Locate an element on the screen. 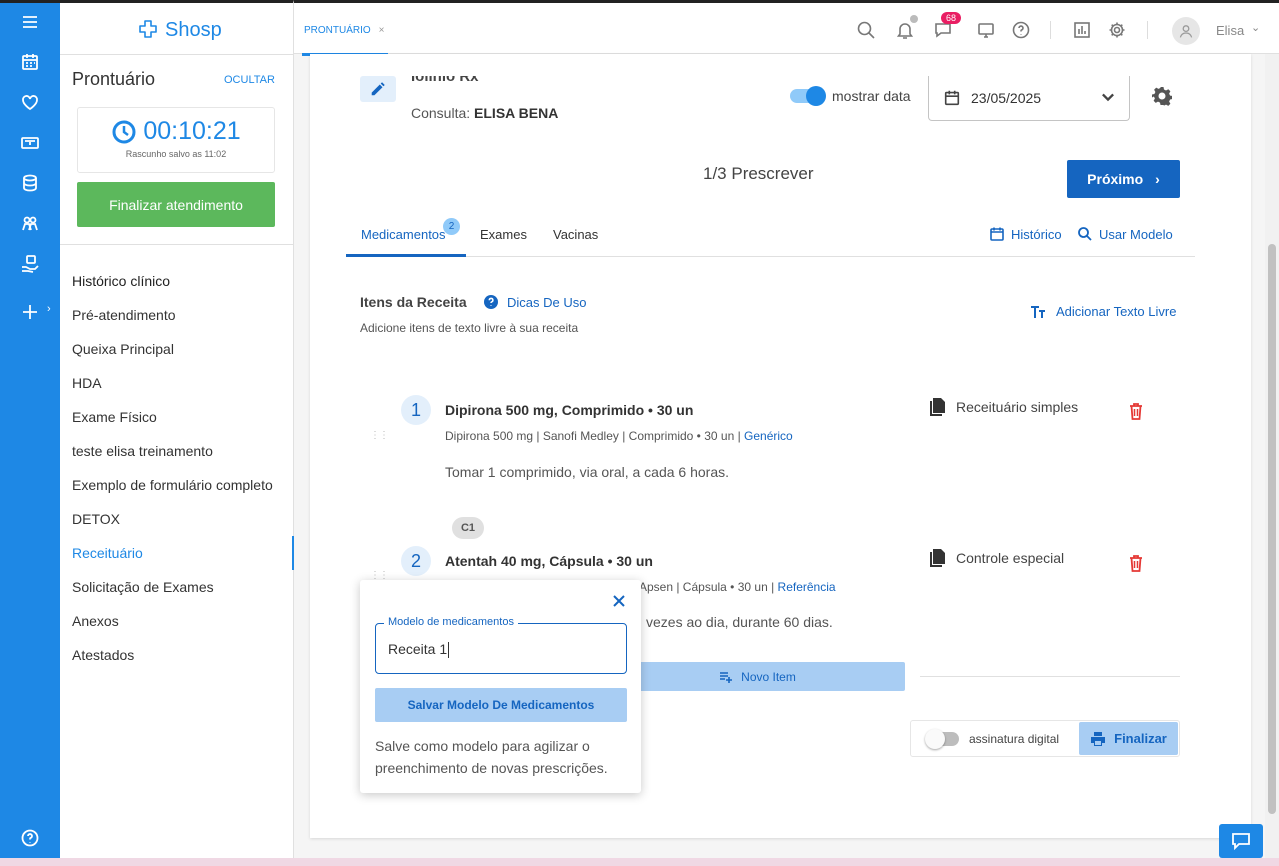 This screenshot has width=1279, height=866. avatar is located at coordinates (1186, 31).